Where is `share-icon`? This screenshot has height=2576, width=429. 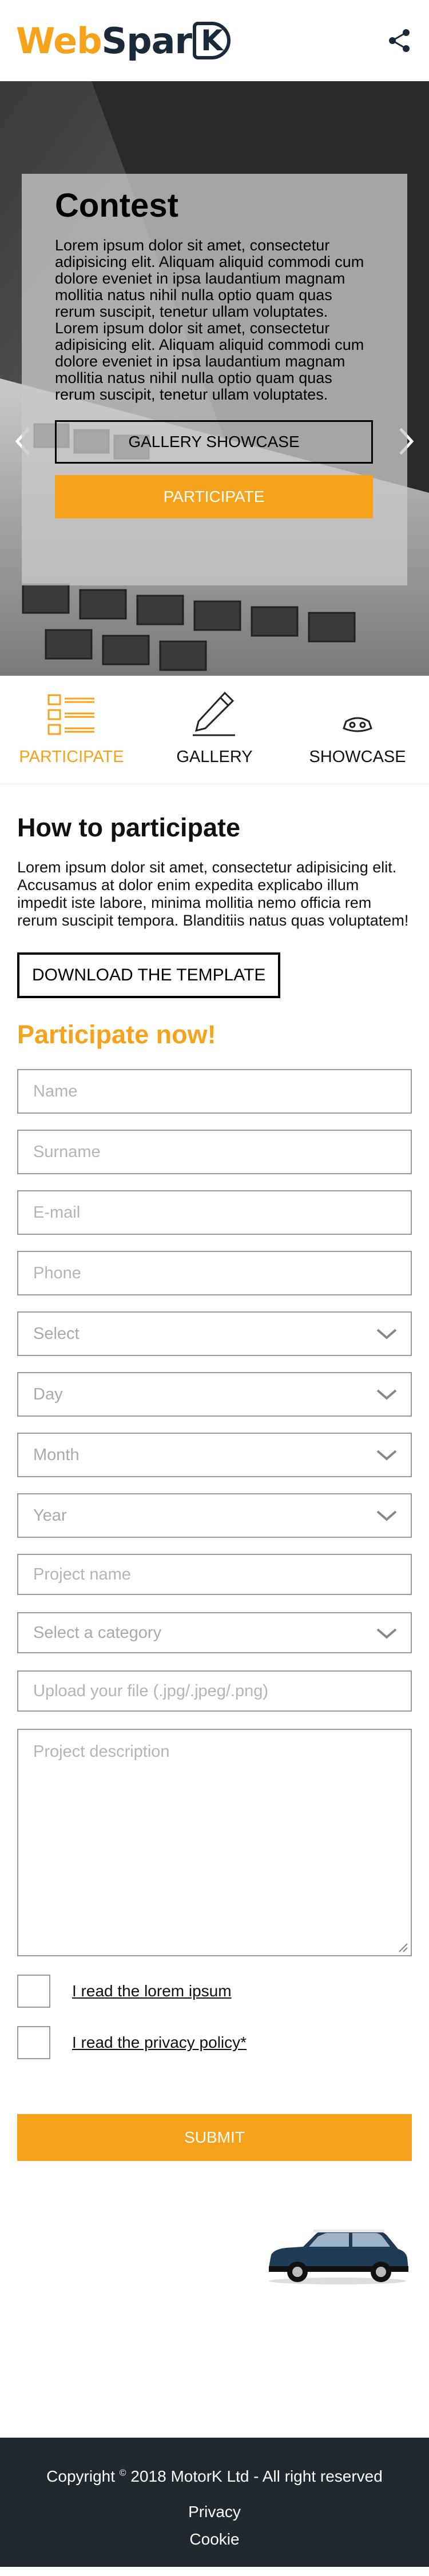
share-icon is located at coordinates (399, 40).